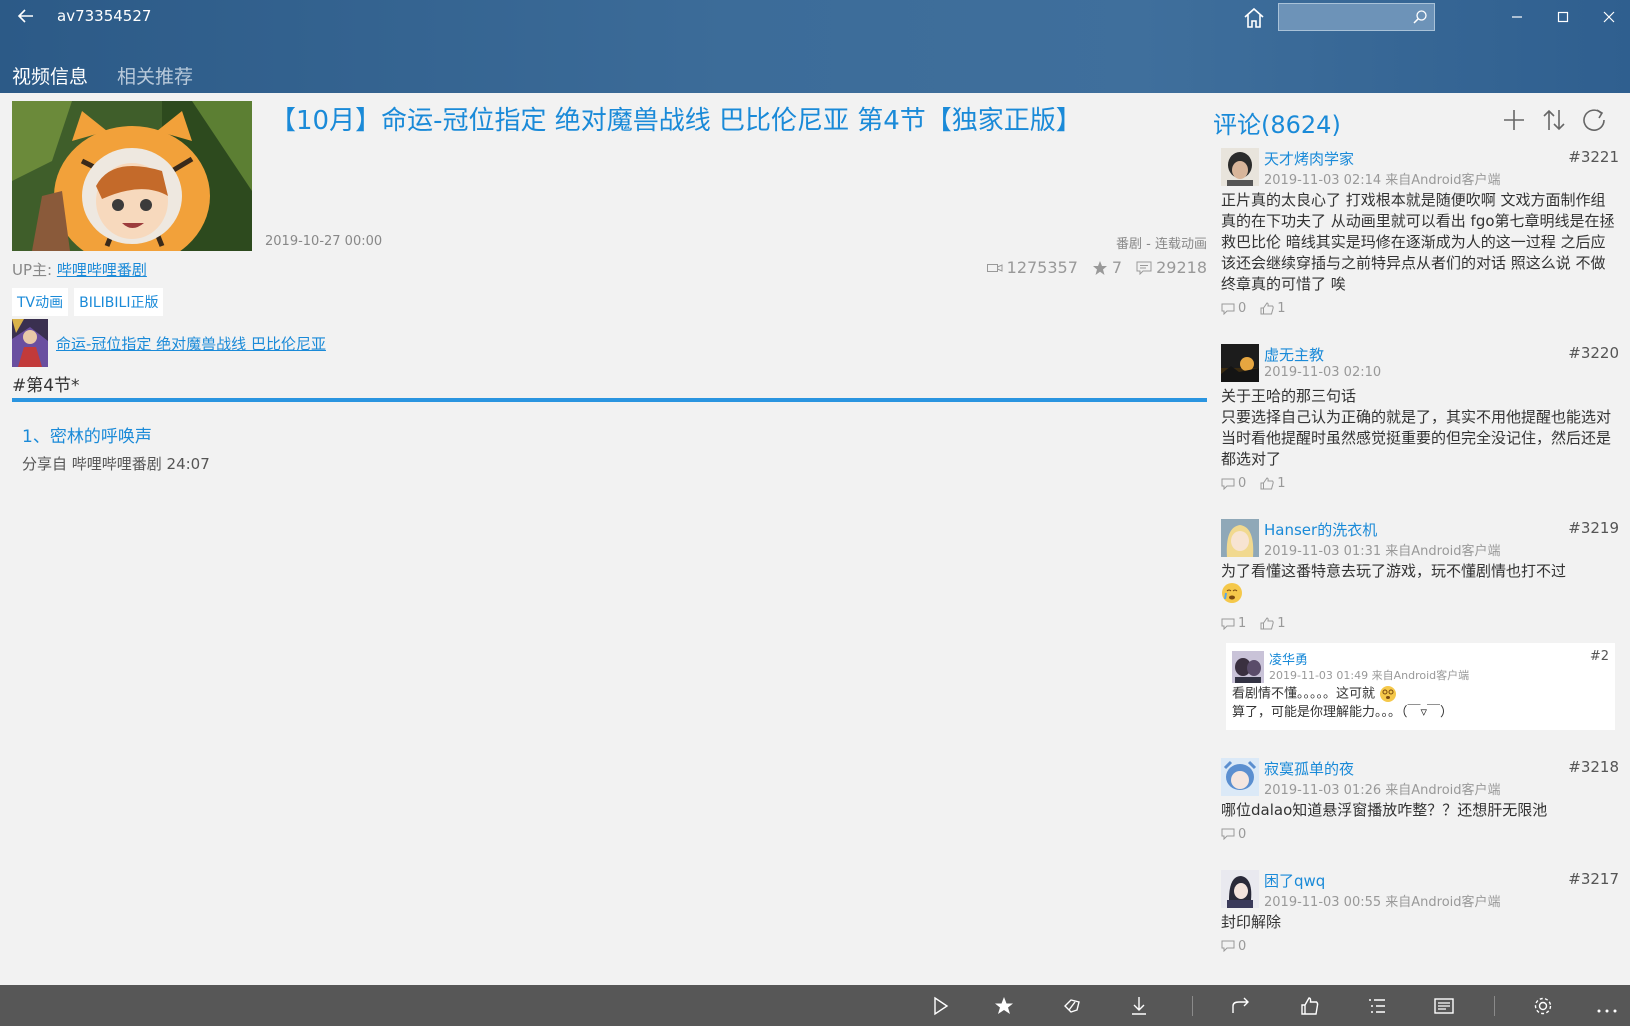  What do you see at coordinates (1388, 694) in the screenshot?
I see `dizzy-emoji-icon` at bounding box center [1388, 694].